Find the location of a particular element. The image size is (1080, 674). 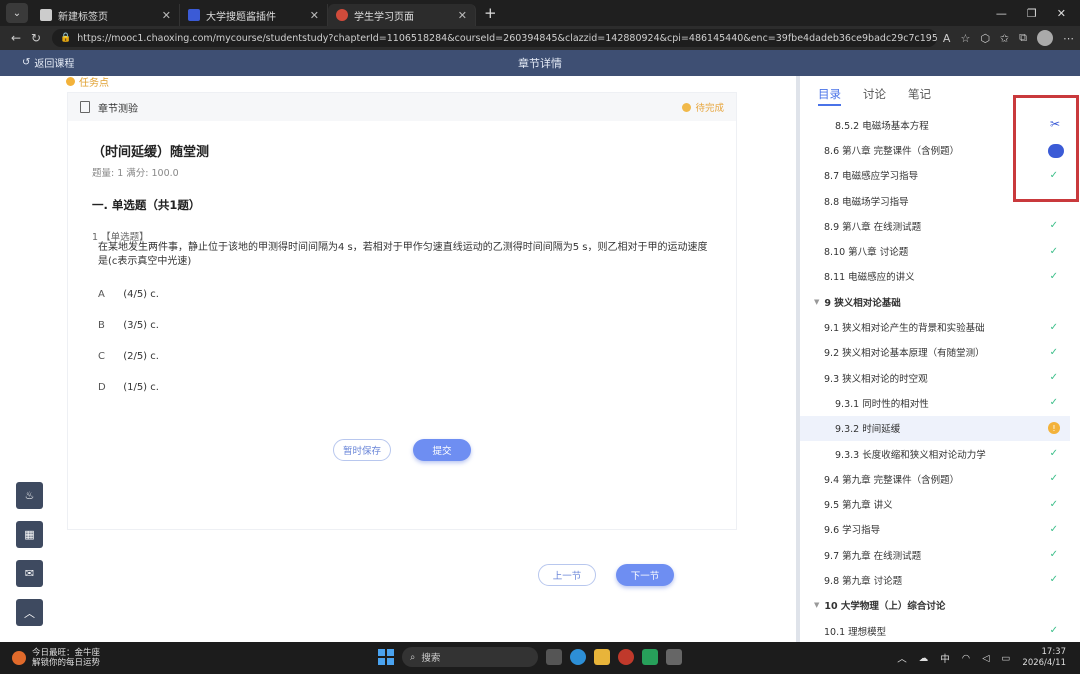

option-d: D (1/5) c. is located at coordinates (128, 387).